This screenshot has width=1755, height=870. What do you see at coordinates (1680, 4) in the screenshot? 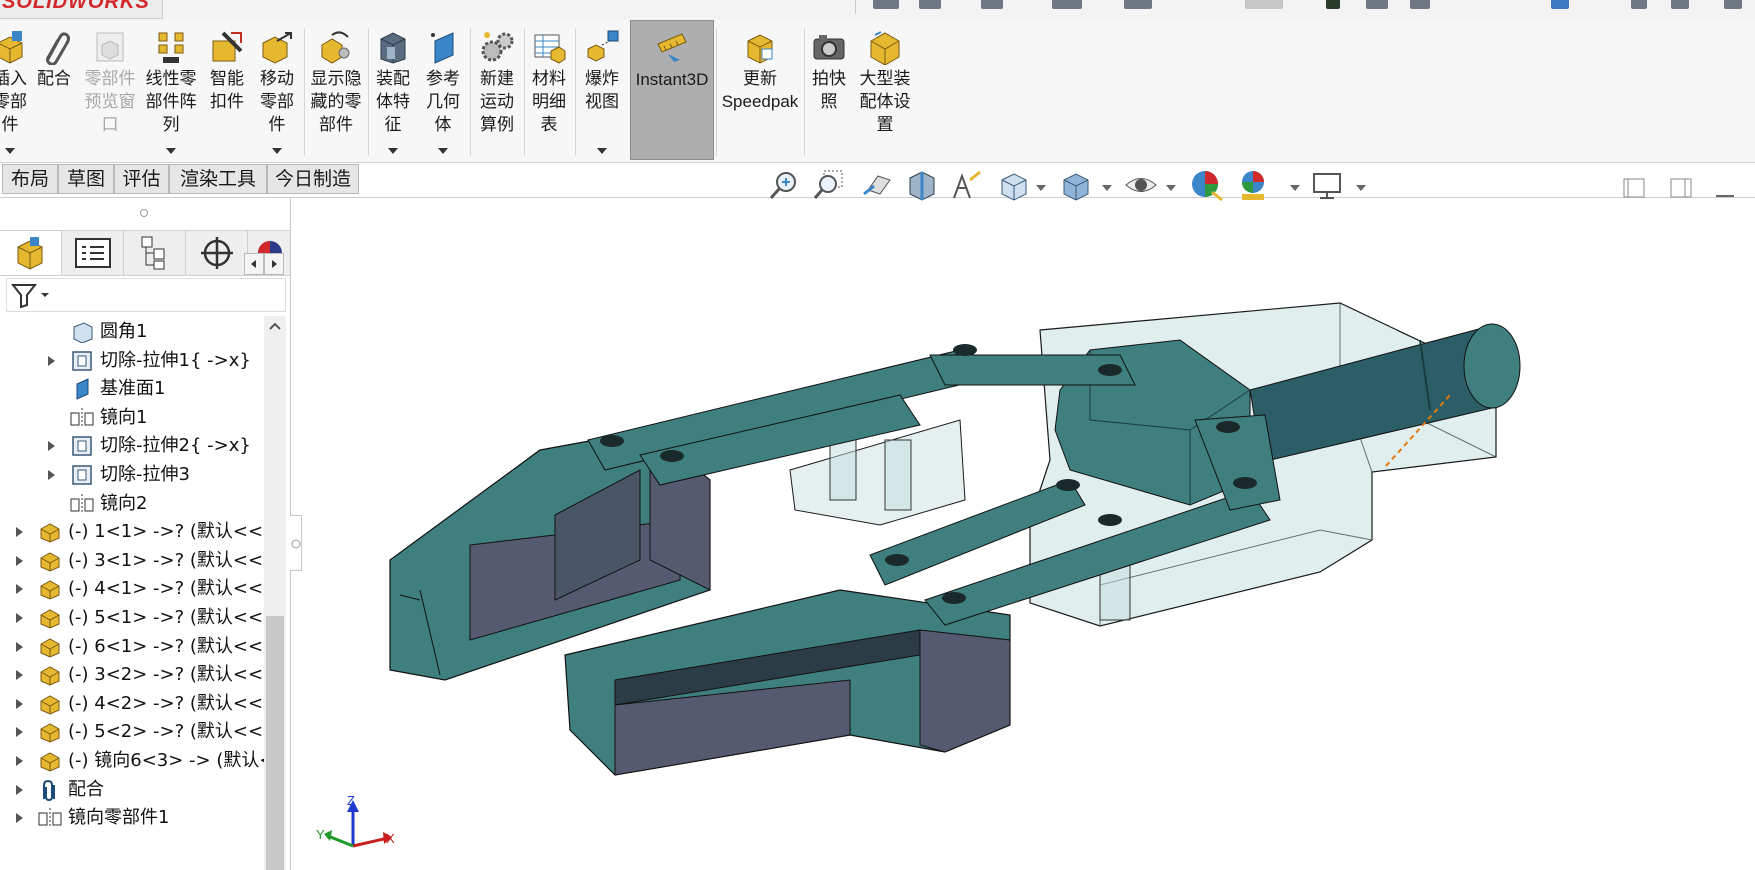
I see `window-icon` at bounding box center [1680, 4].